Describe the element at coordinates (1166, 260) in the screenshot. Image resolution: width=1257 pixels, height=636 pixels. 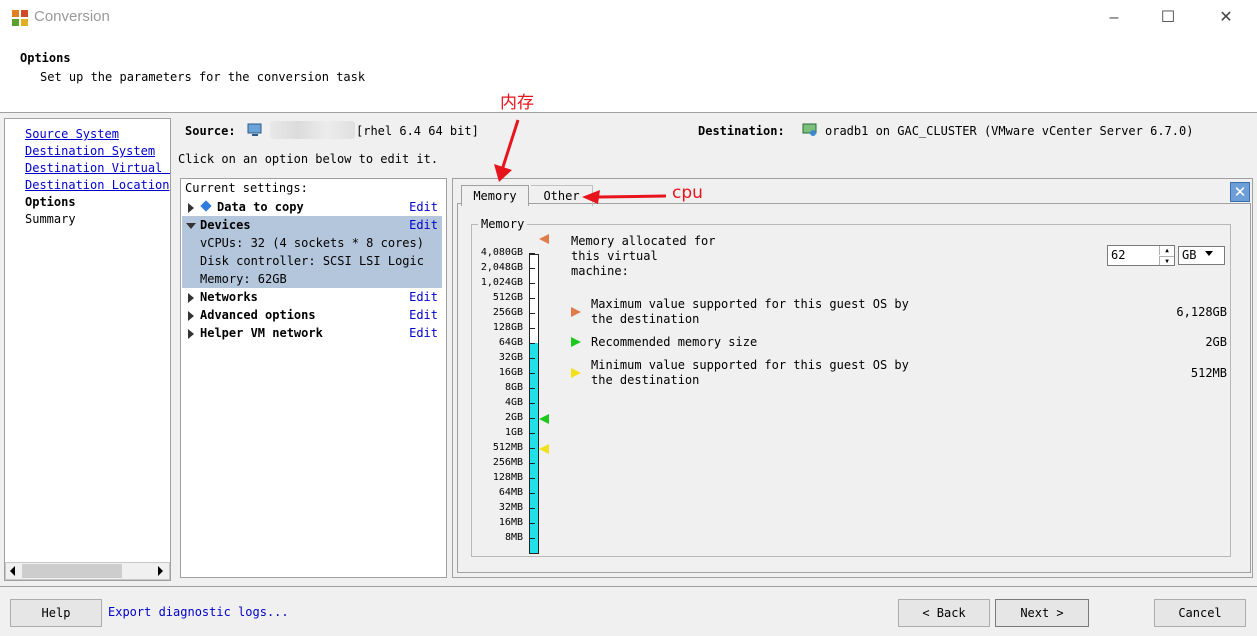
I see `spin-down-icon: ▼` at that location.